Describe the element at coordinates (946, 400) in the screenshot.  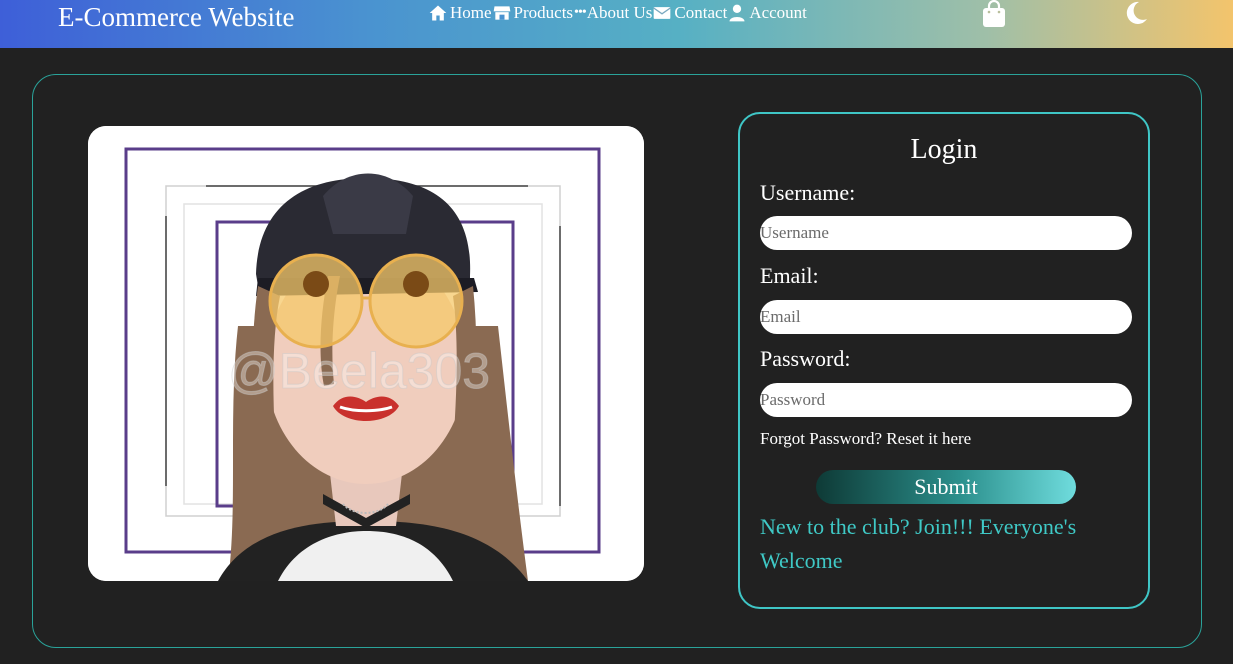
I see `password-input` at that location.